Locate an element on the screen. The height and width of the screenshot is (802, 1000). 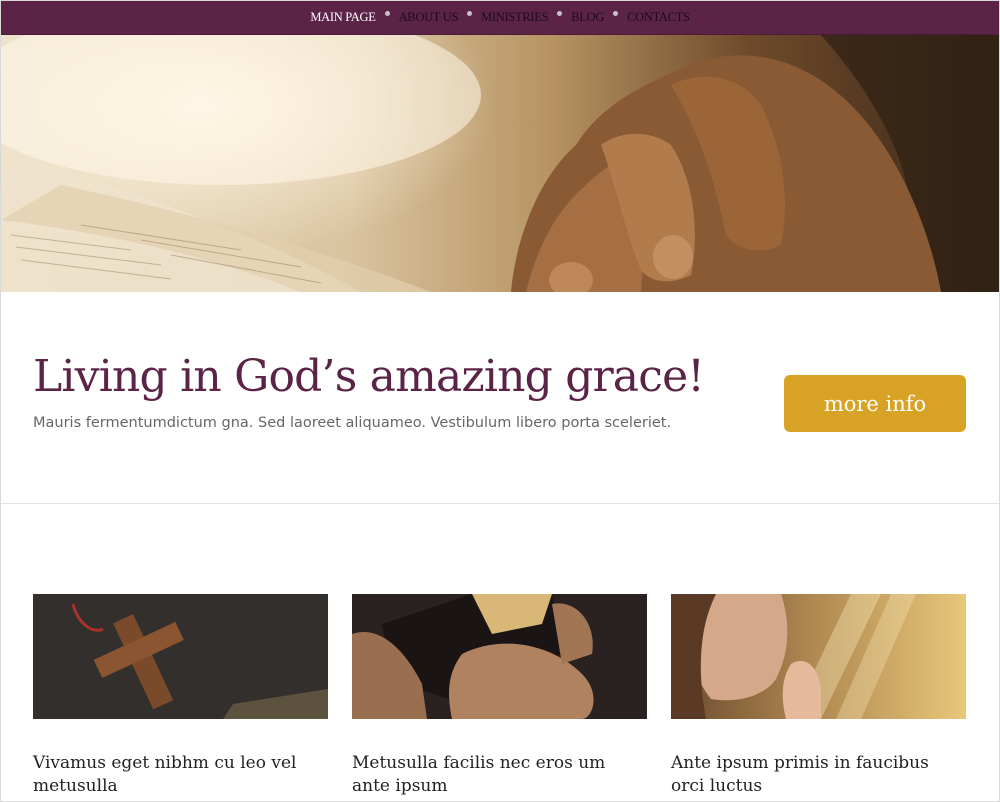
article-card: Metusulla facilis nec eros um ante ipsum is located at coordinates (499, 695).